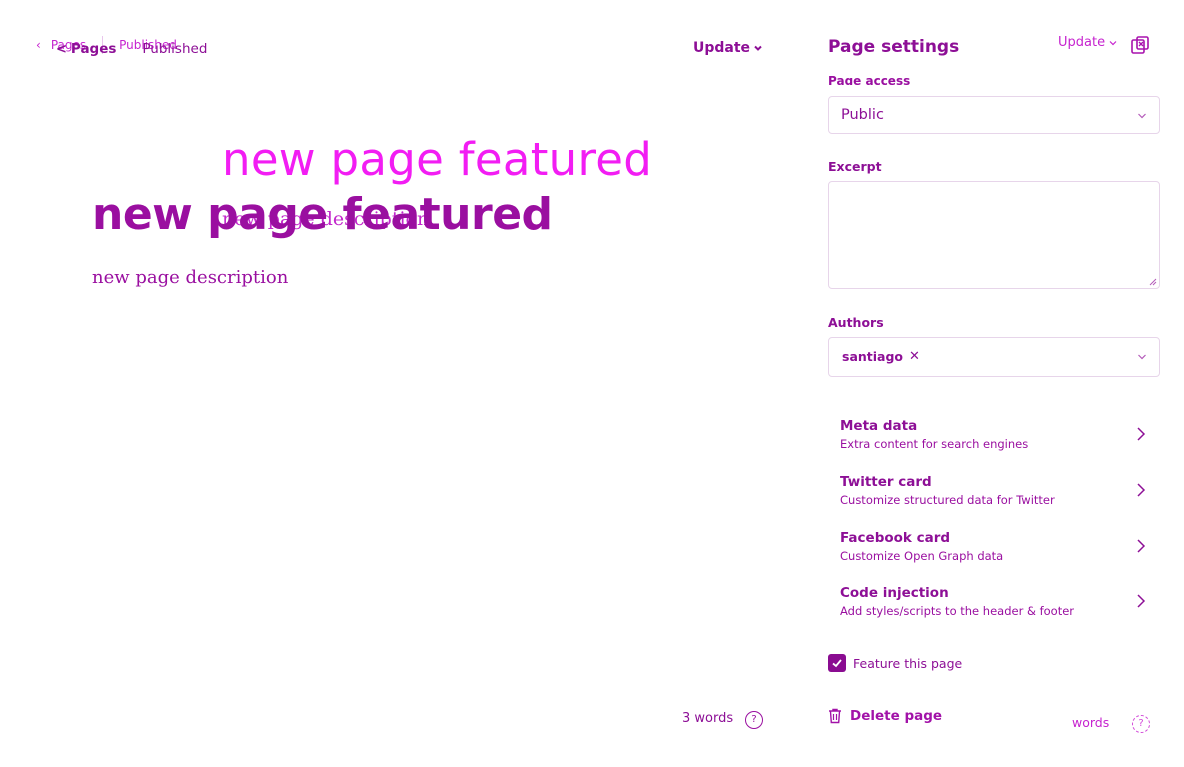 Image resolution: width=1184 pixels, height=767 pixels. I want to click on word-count: 3 words, so click(708, 718).